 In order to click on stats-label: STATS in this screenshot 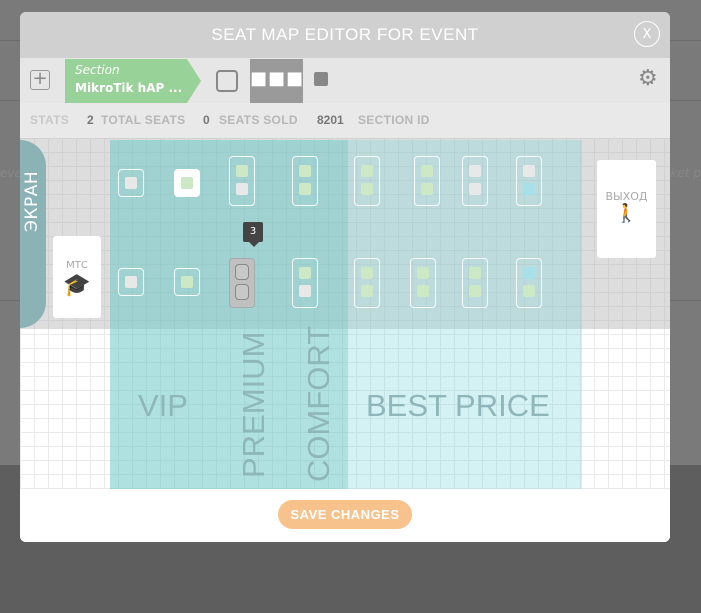, I will do `click(50, 120)`.